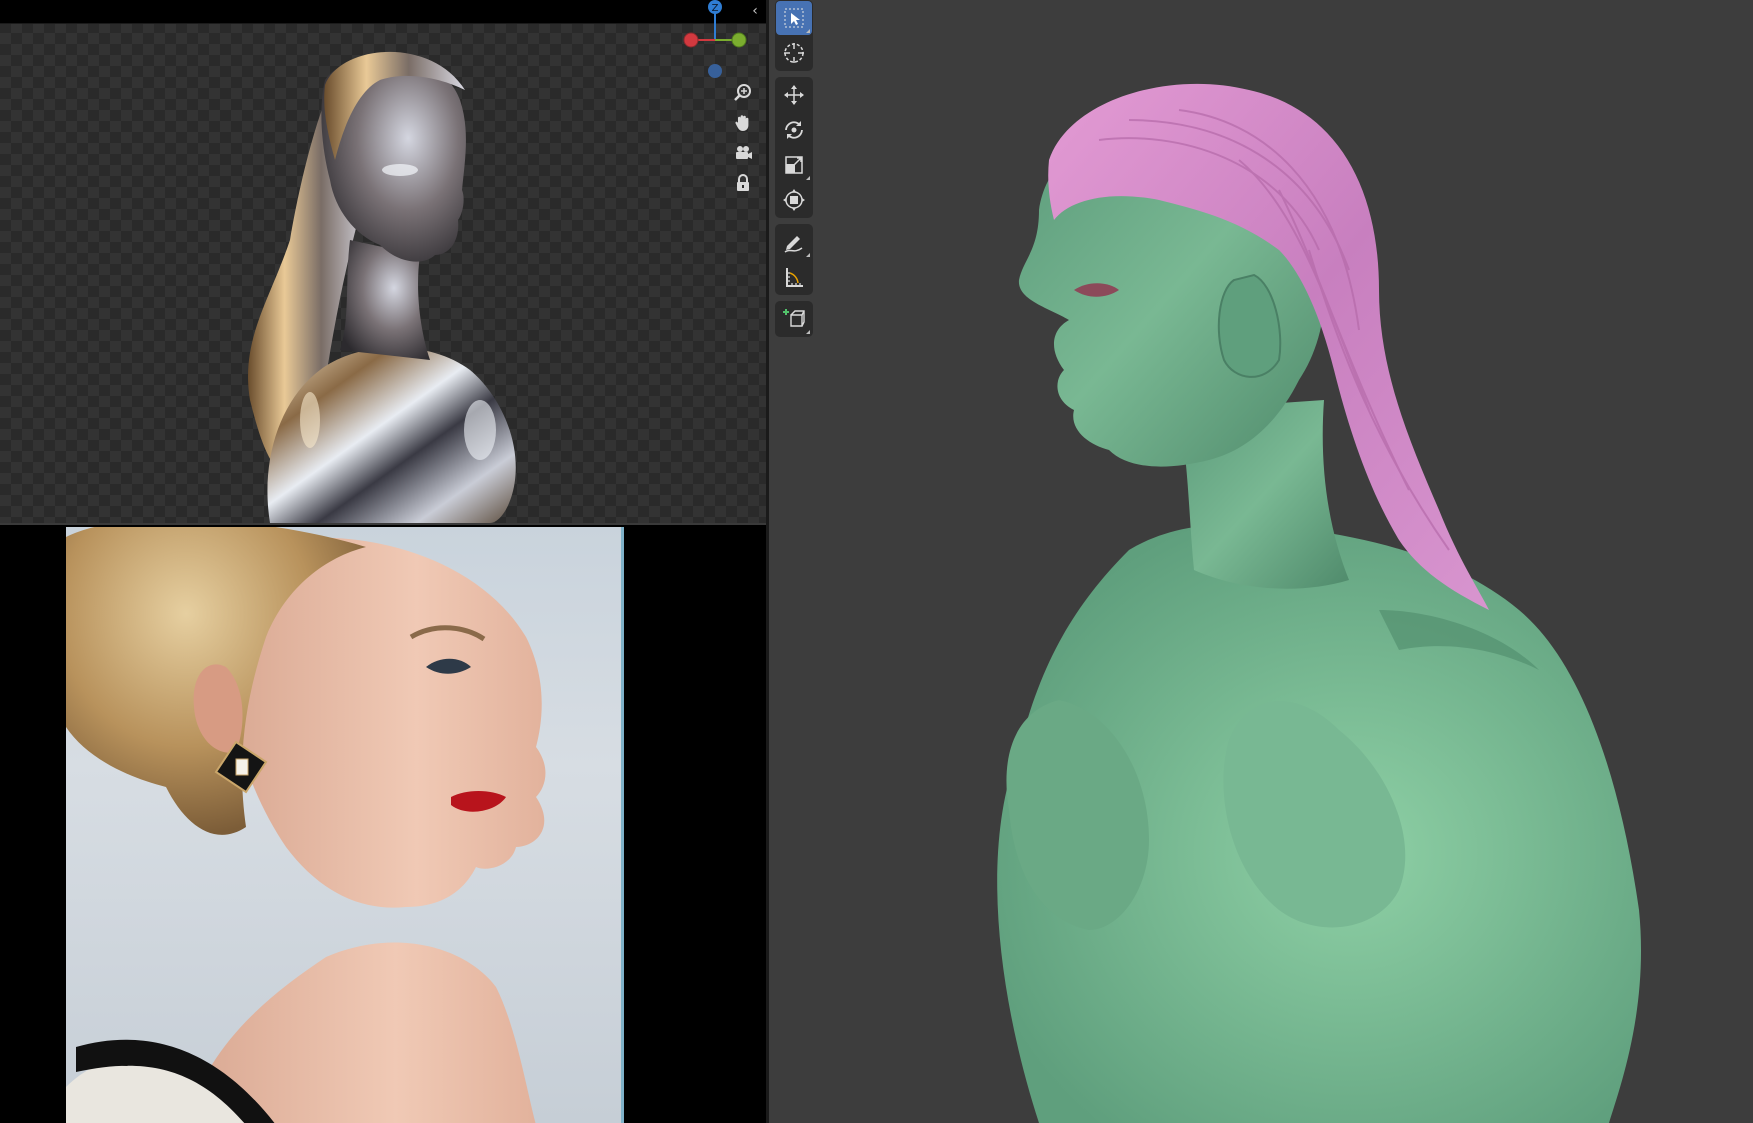 This screenshot has width=1753, height=1123. I want to click on cursor-tool, so click(794, 53).